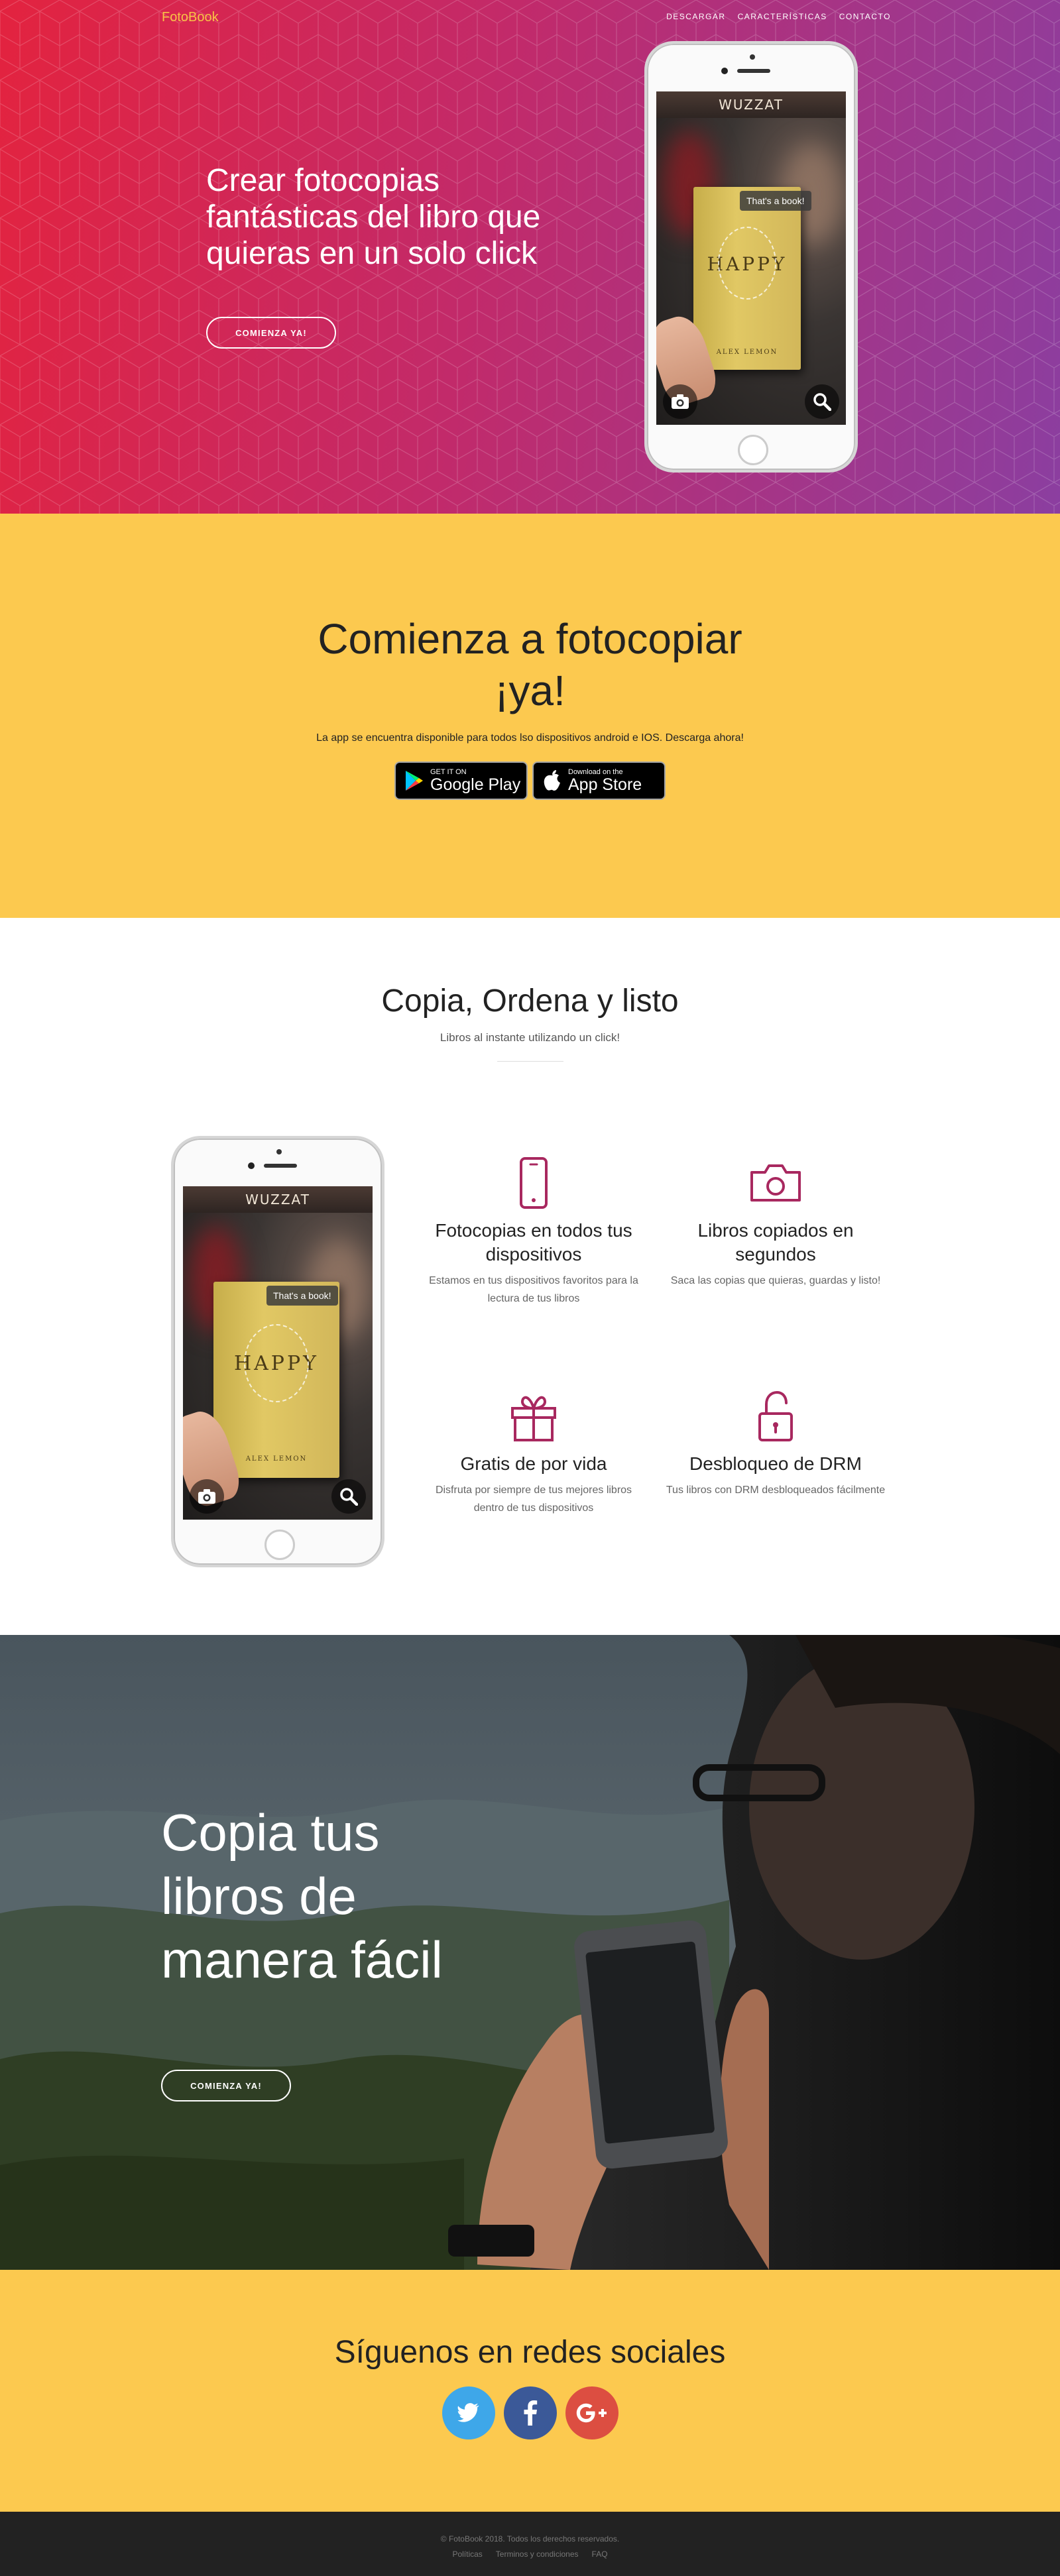  I want to click on footer-links: Políticas Terminos y condiciones FAQ, so click(530, 2554).